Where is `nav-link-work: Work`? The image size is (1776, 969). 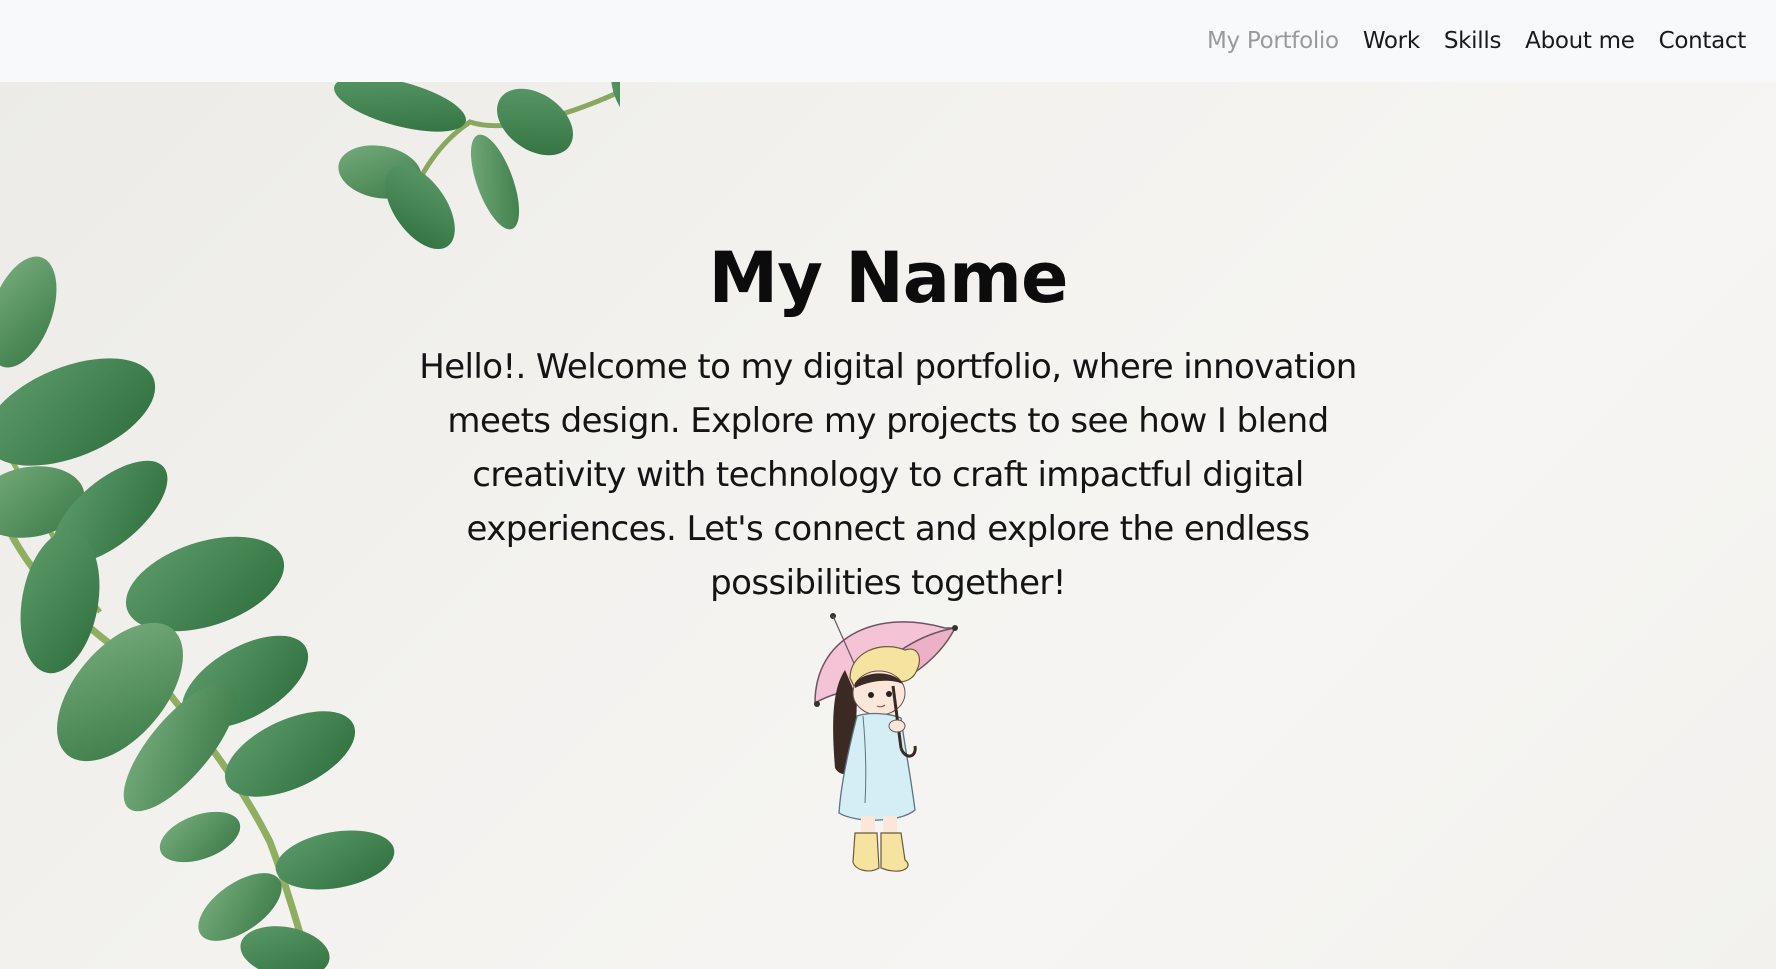 nav-link-work: Work is located at coordinates (1391, 41).